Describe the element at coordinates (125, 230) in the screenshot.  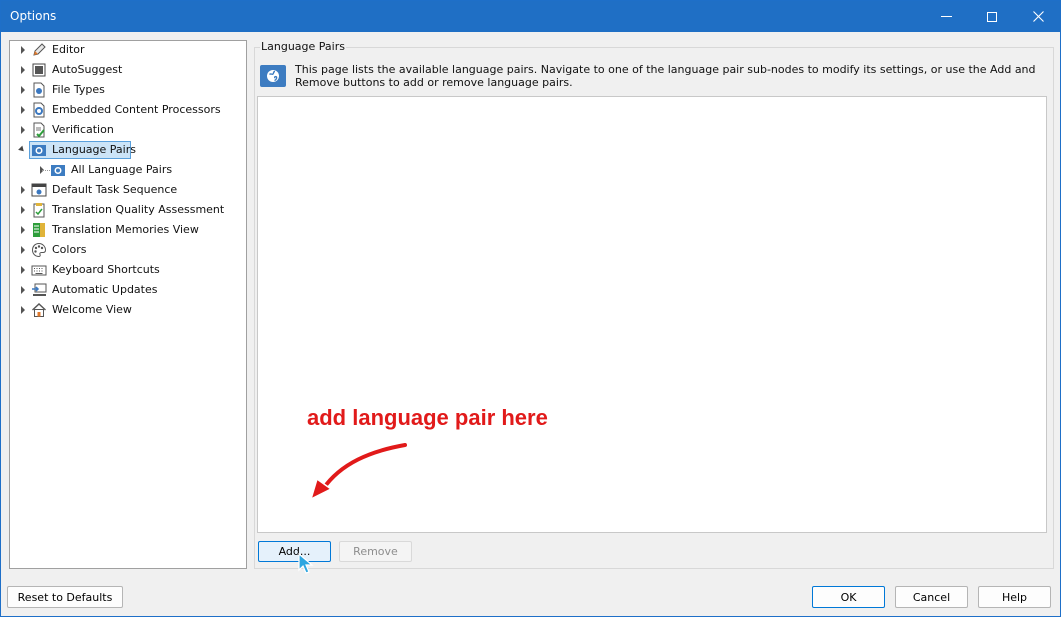
I see `tree-item-translation-memories-view: Translation Memories View` at that location.